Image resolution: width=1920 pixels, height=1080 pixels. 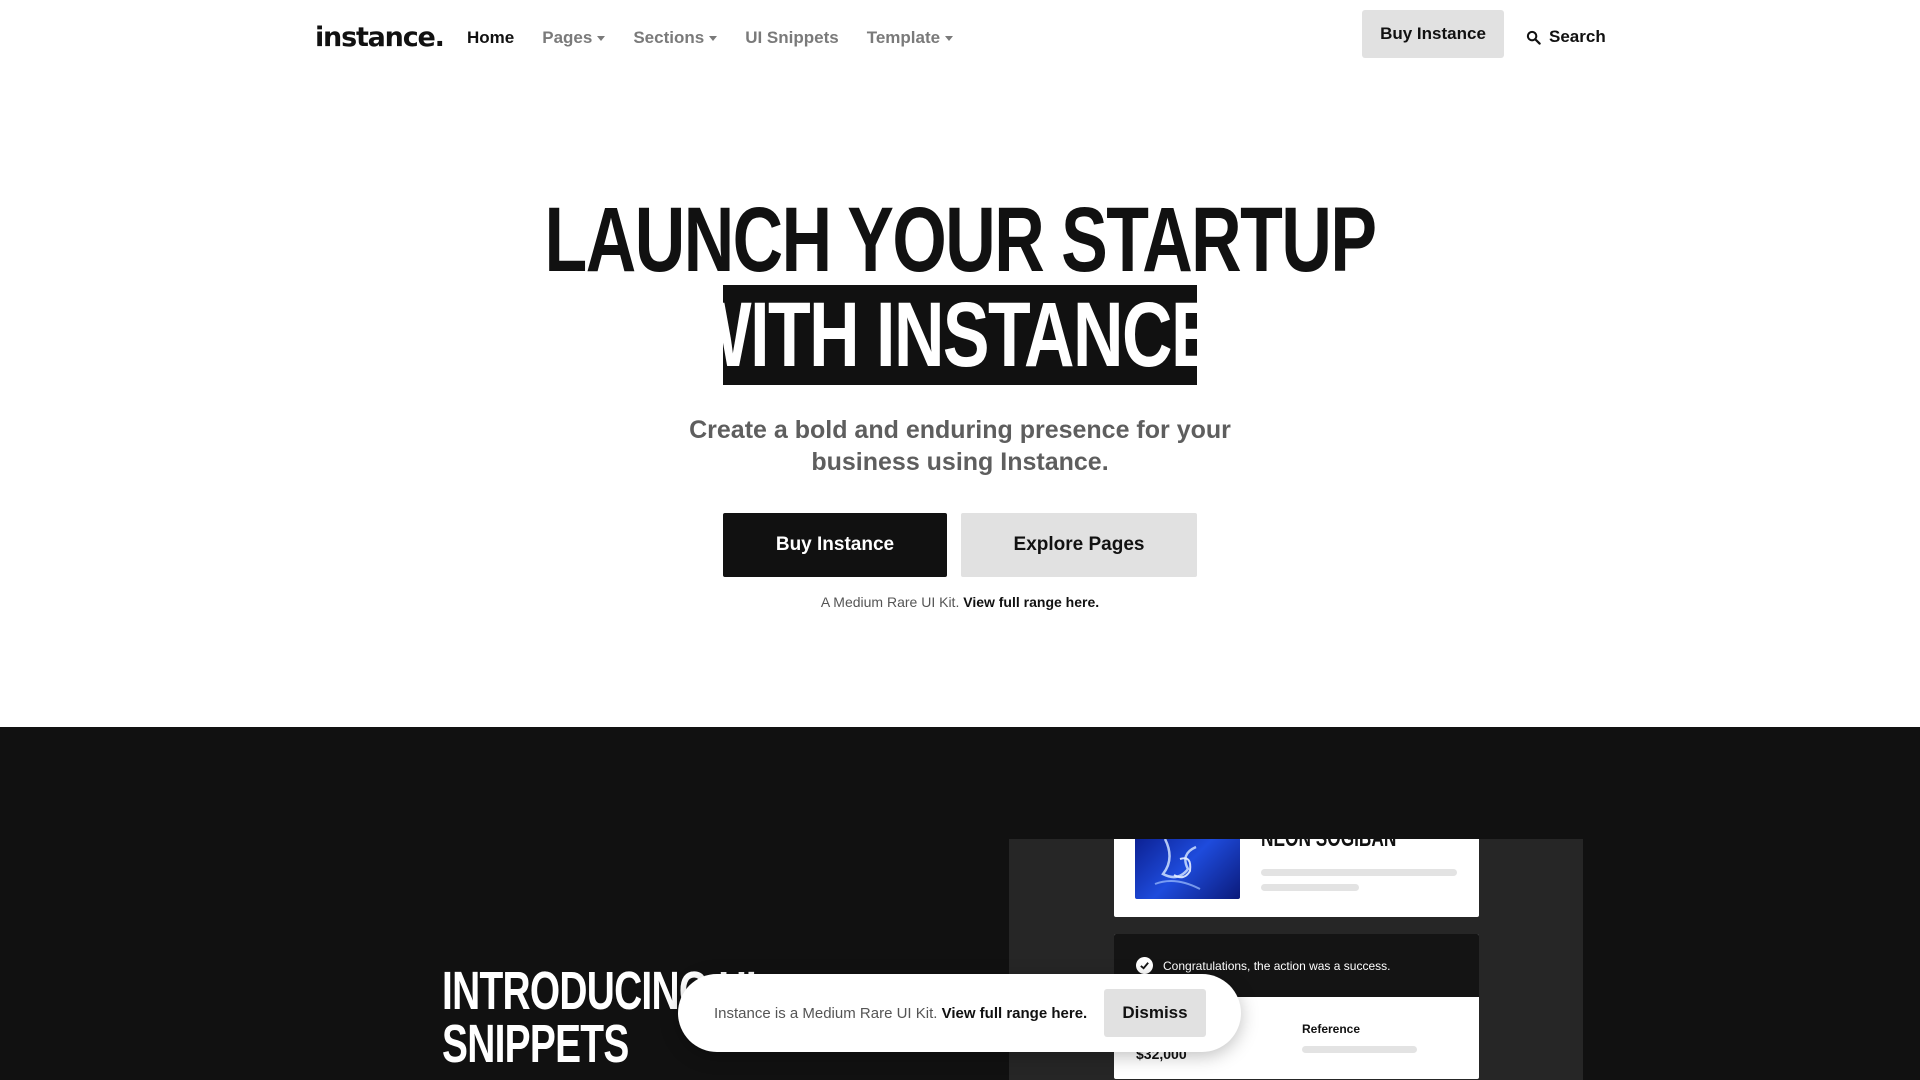 What do you see at coordinates (1155, 1013) in the screenshot?
I see `dismiss-button: Dismiss` at bounding box center [1155, 1013].